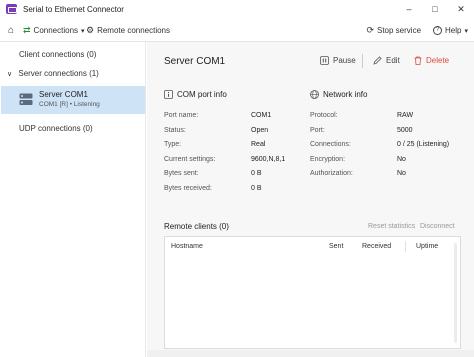 Image resolution: width=474 pixels, height=357 pixels. What do you see at coordinates (418, 60) in the screenshot?
I see `trash-icon` at bounding box center [418, 60].